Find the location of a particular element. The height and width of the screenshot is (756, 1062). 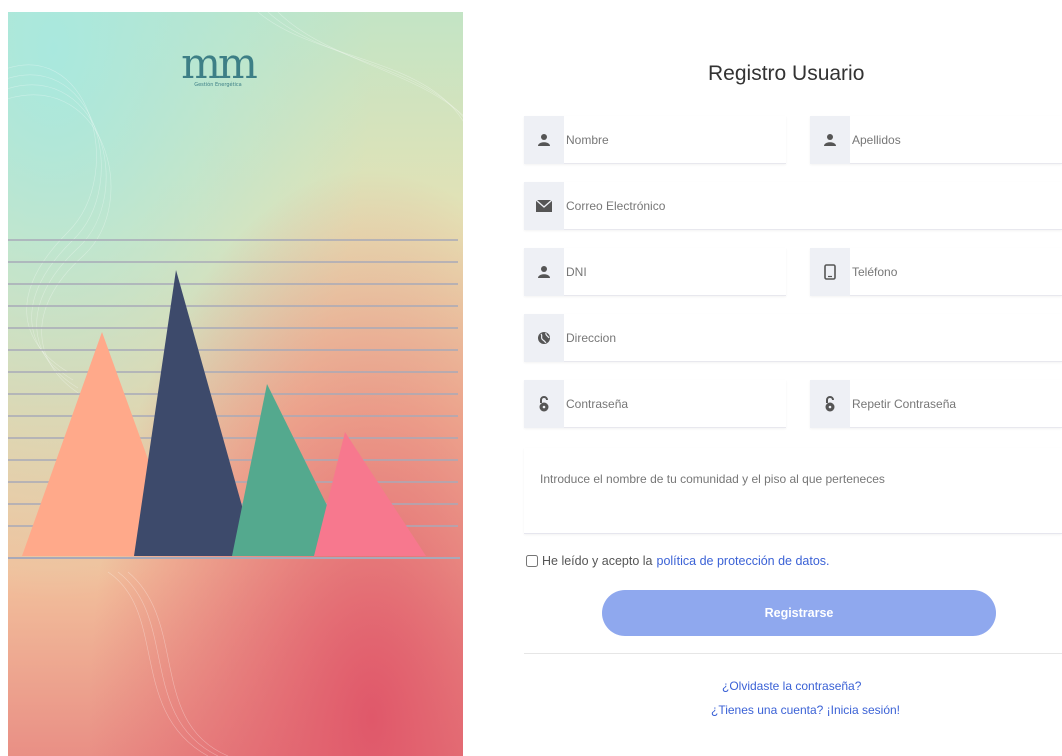

consent-checkbox is located at coordinates (532, 561).